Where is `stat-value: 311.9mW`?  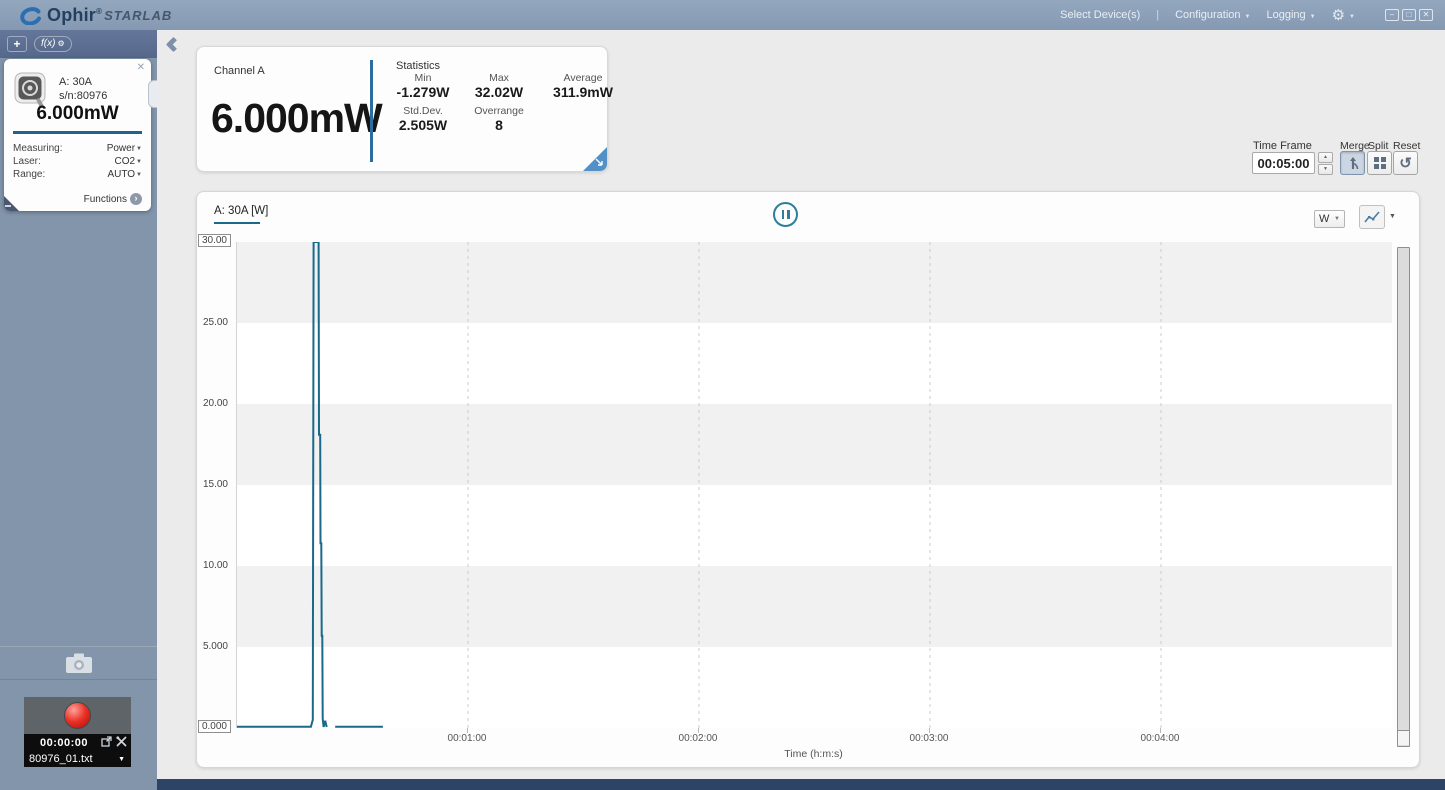 stat-value: 311.9mW is located at coordinates (583, 92).